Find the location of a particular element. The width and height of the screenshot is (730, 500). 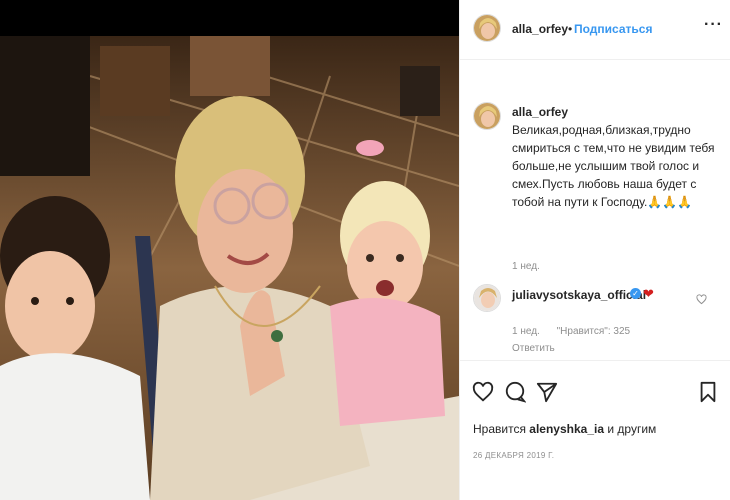

commenter-avatar is located at coordinates (487, 298).